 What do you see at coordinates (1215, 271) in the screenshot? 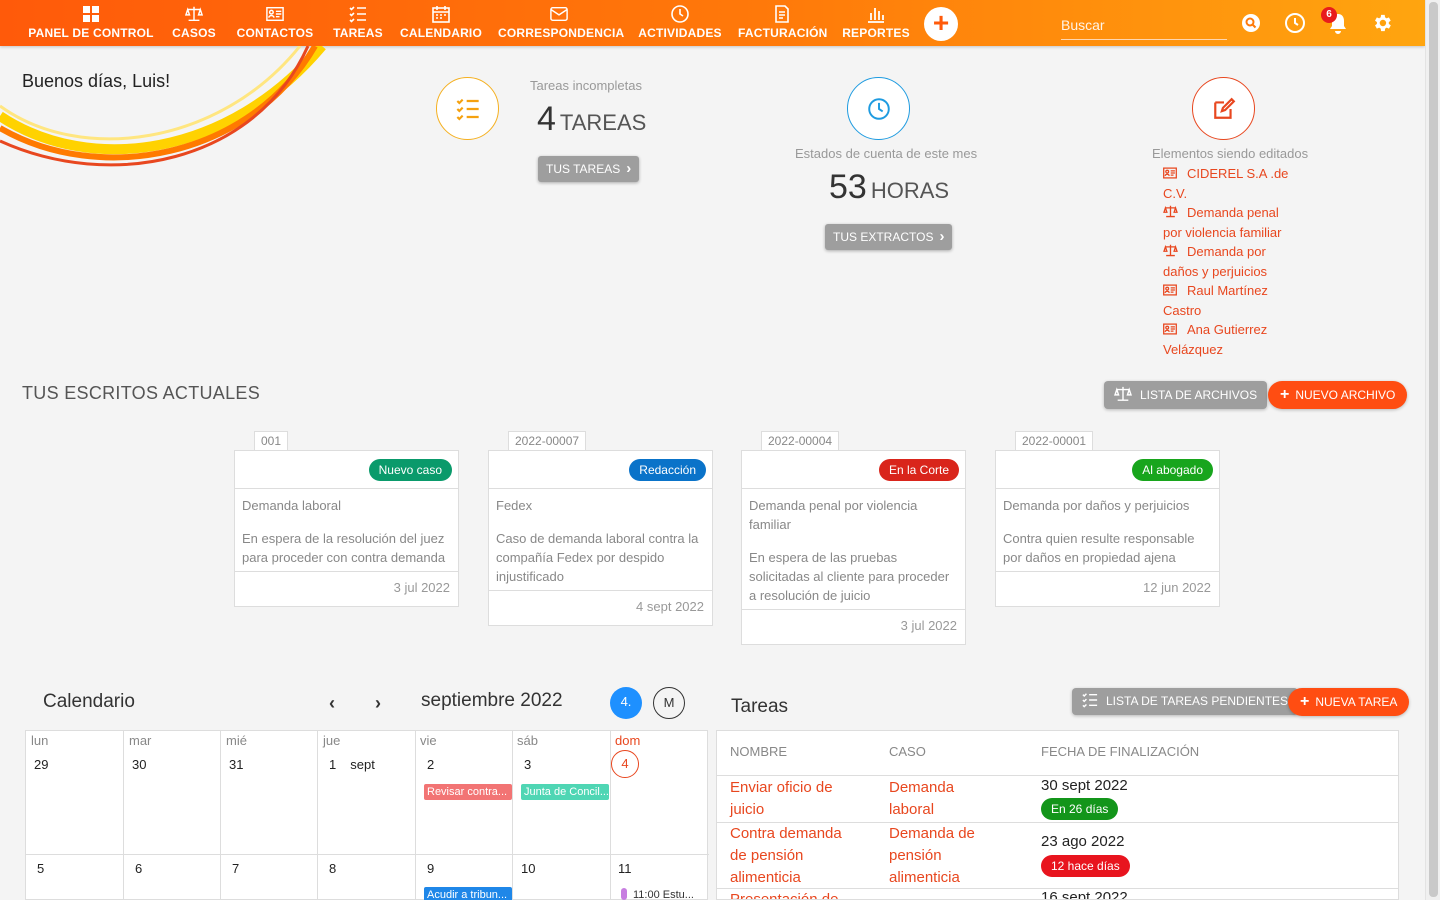
I see `editing-item-label: daños y perjuicios` at bounding box center [1215, 271].